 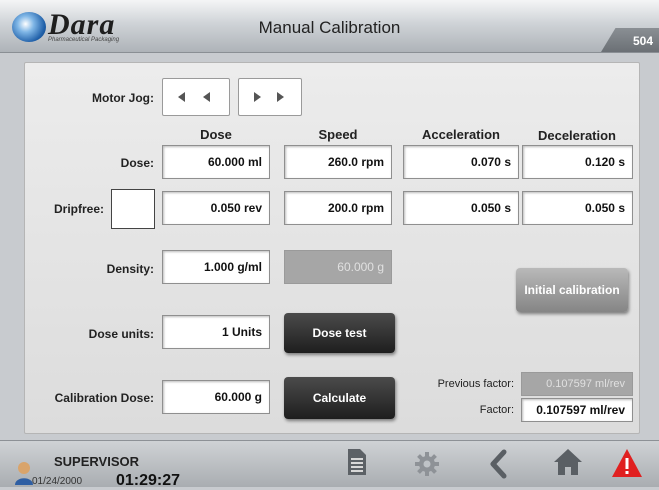 What do you see at coordinates (133, 209) in the screenshot?
I see `dripfree-checkbox` at bounding box center [133, 209].